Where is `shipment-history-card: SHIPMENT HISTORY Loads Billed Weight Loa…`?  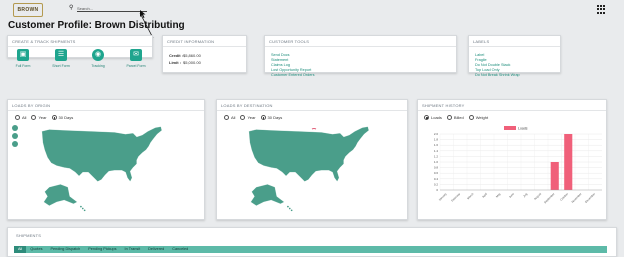
shipment-history-card: SHIPMENT HISTORY Loads Billed Weight Loa… is located at coordinates (512, 159).